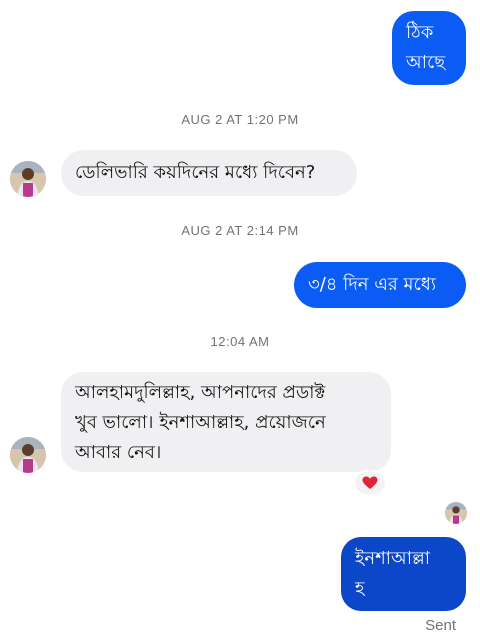  Describe the element at coordinates (240, 230) in the screenshot. I see `message-timestamp: AUG 2 AT 2:14 PM` at that location.